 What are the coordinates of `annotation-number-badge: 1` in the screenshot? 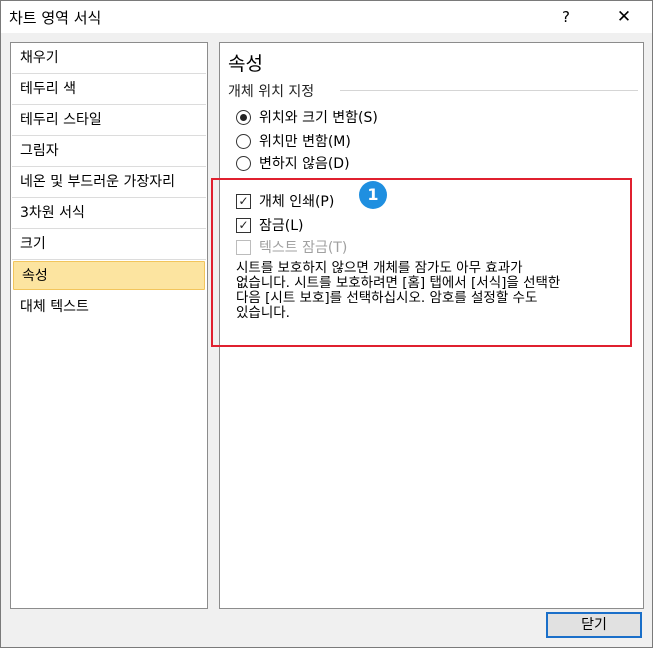 It's located at (373, 195).